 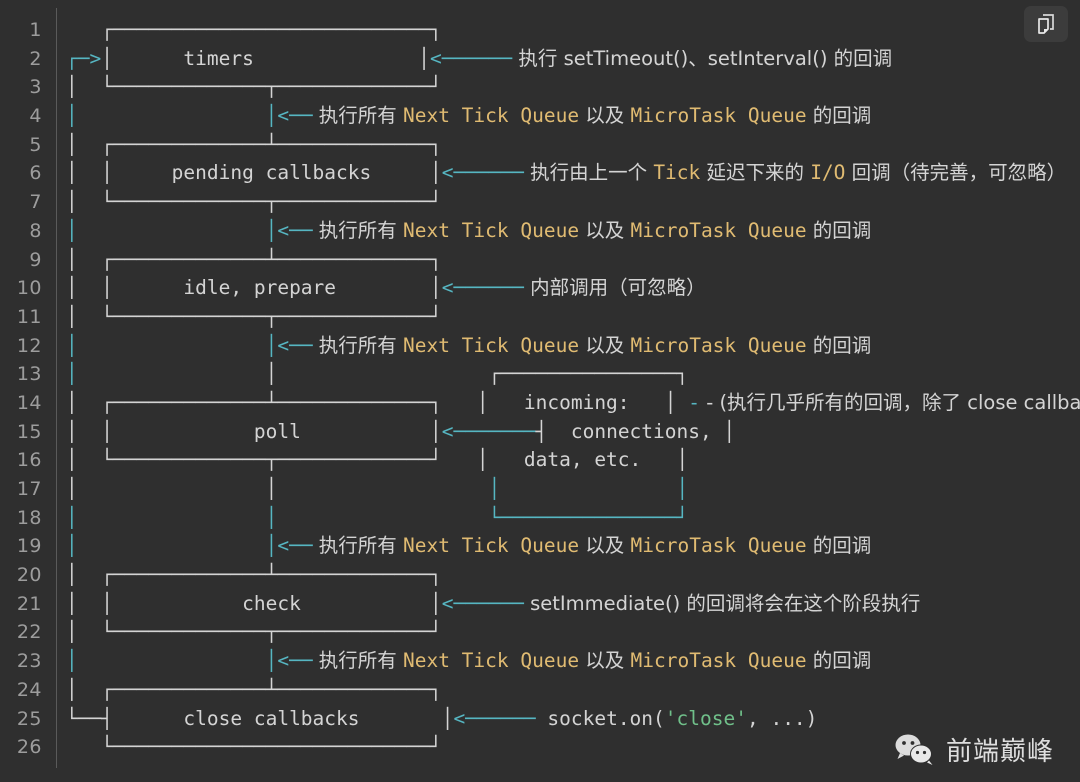 What do you see at coordinates (35, 259) in the screenshot?
I see `line-number: 9` at bounding box center [35, 259].